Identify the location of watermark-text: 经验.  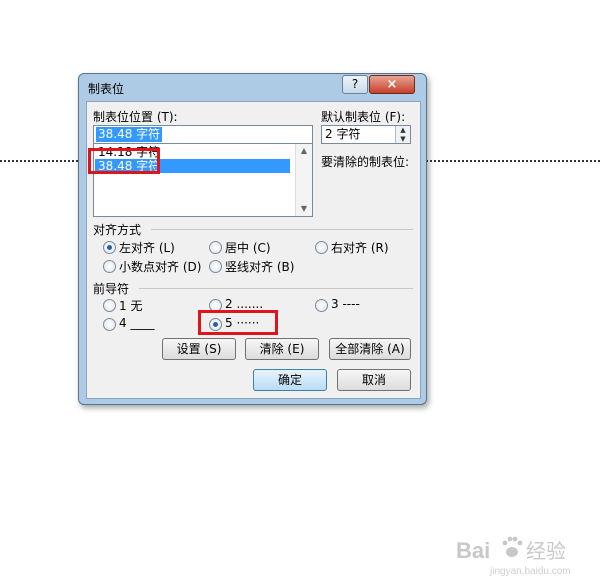
(546, 551).